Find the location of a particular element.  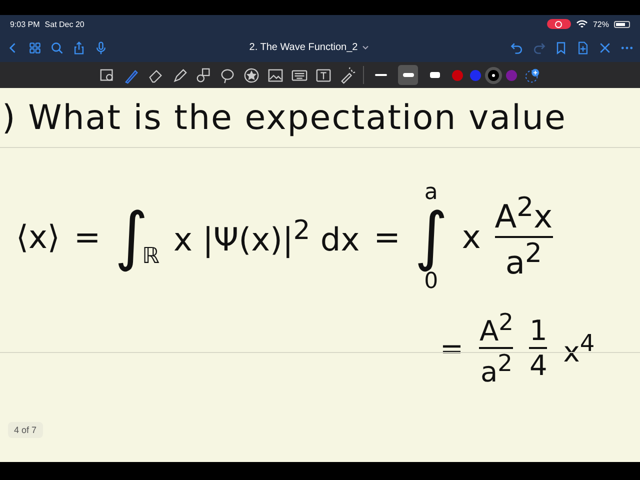

microphone-icon is located at coordinates (101, 47).